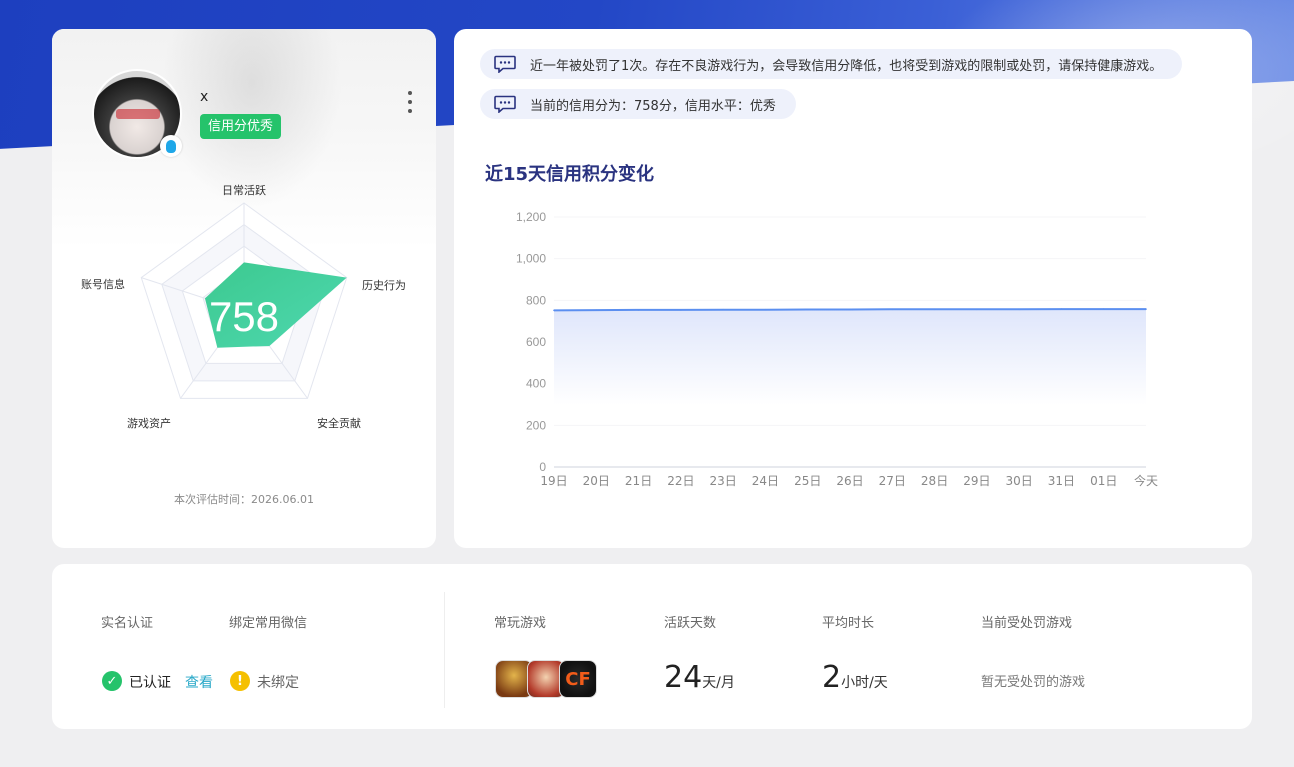  I want to click on x-tick-label: 今天, so click(1146, 480).